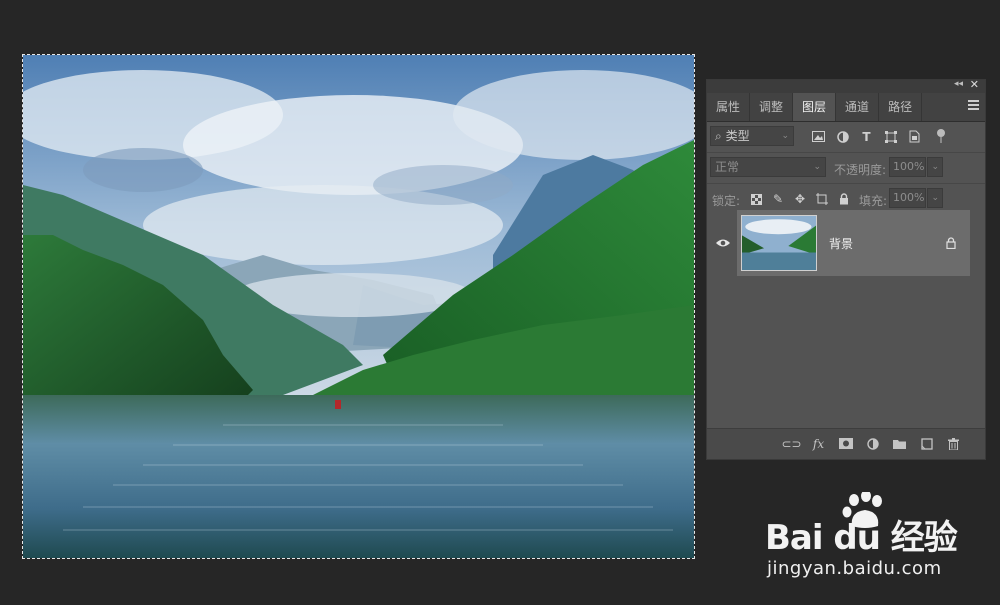  Describe the element at coordinates (953, 443) in the screenshot. I see `delete-layer-icon` at that location.